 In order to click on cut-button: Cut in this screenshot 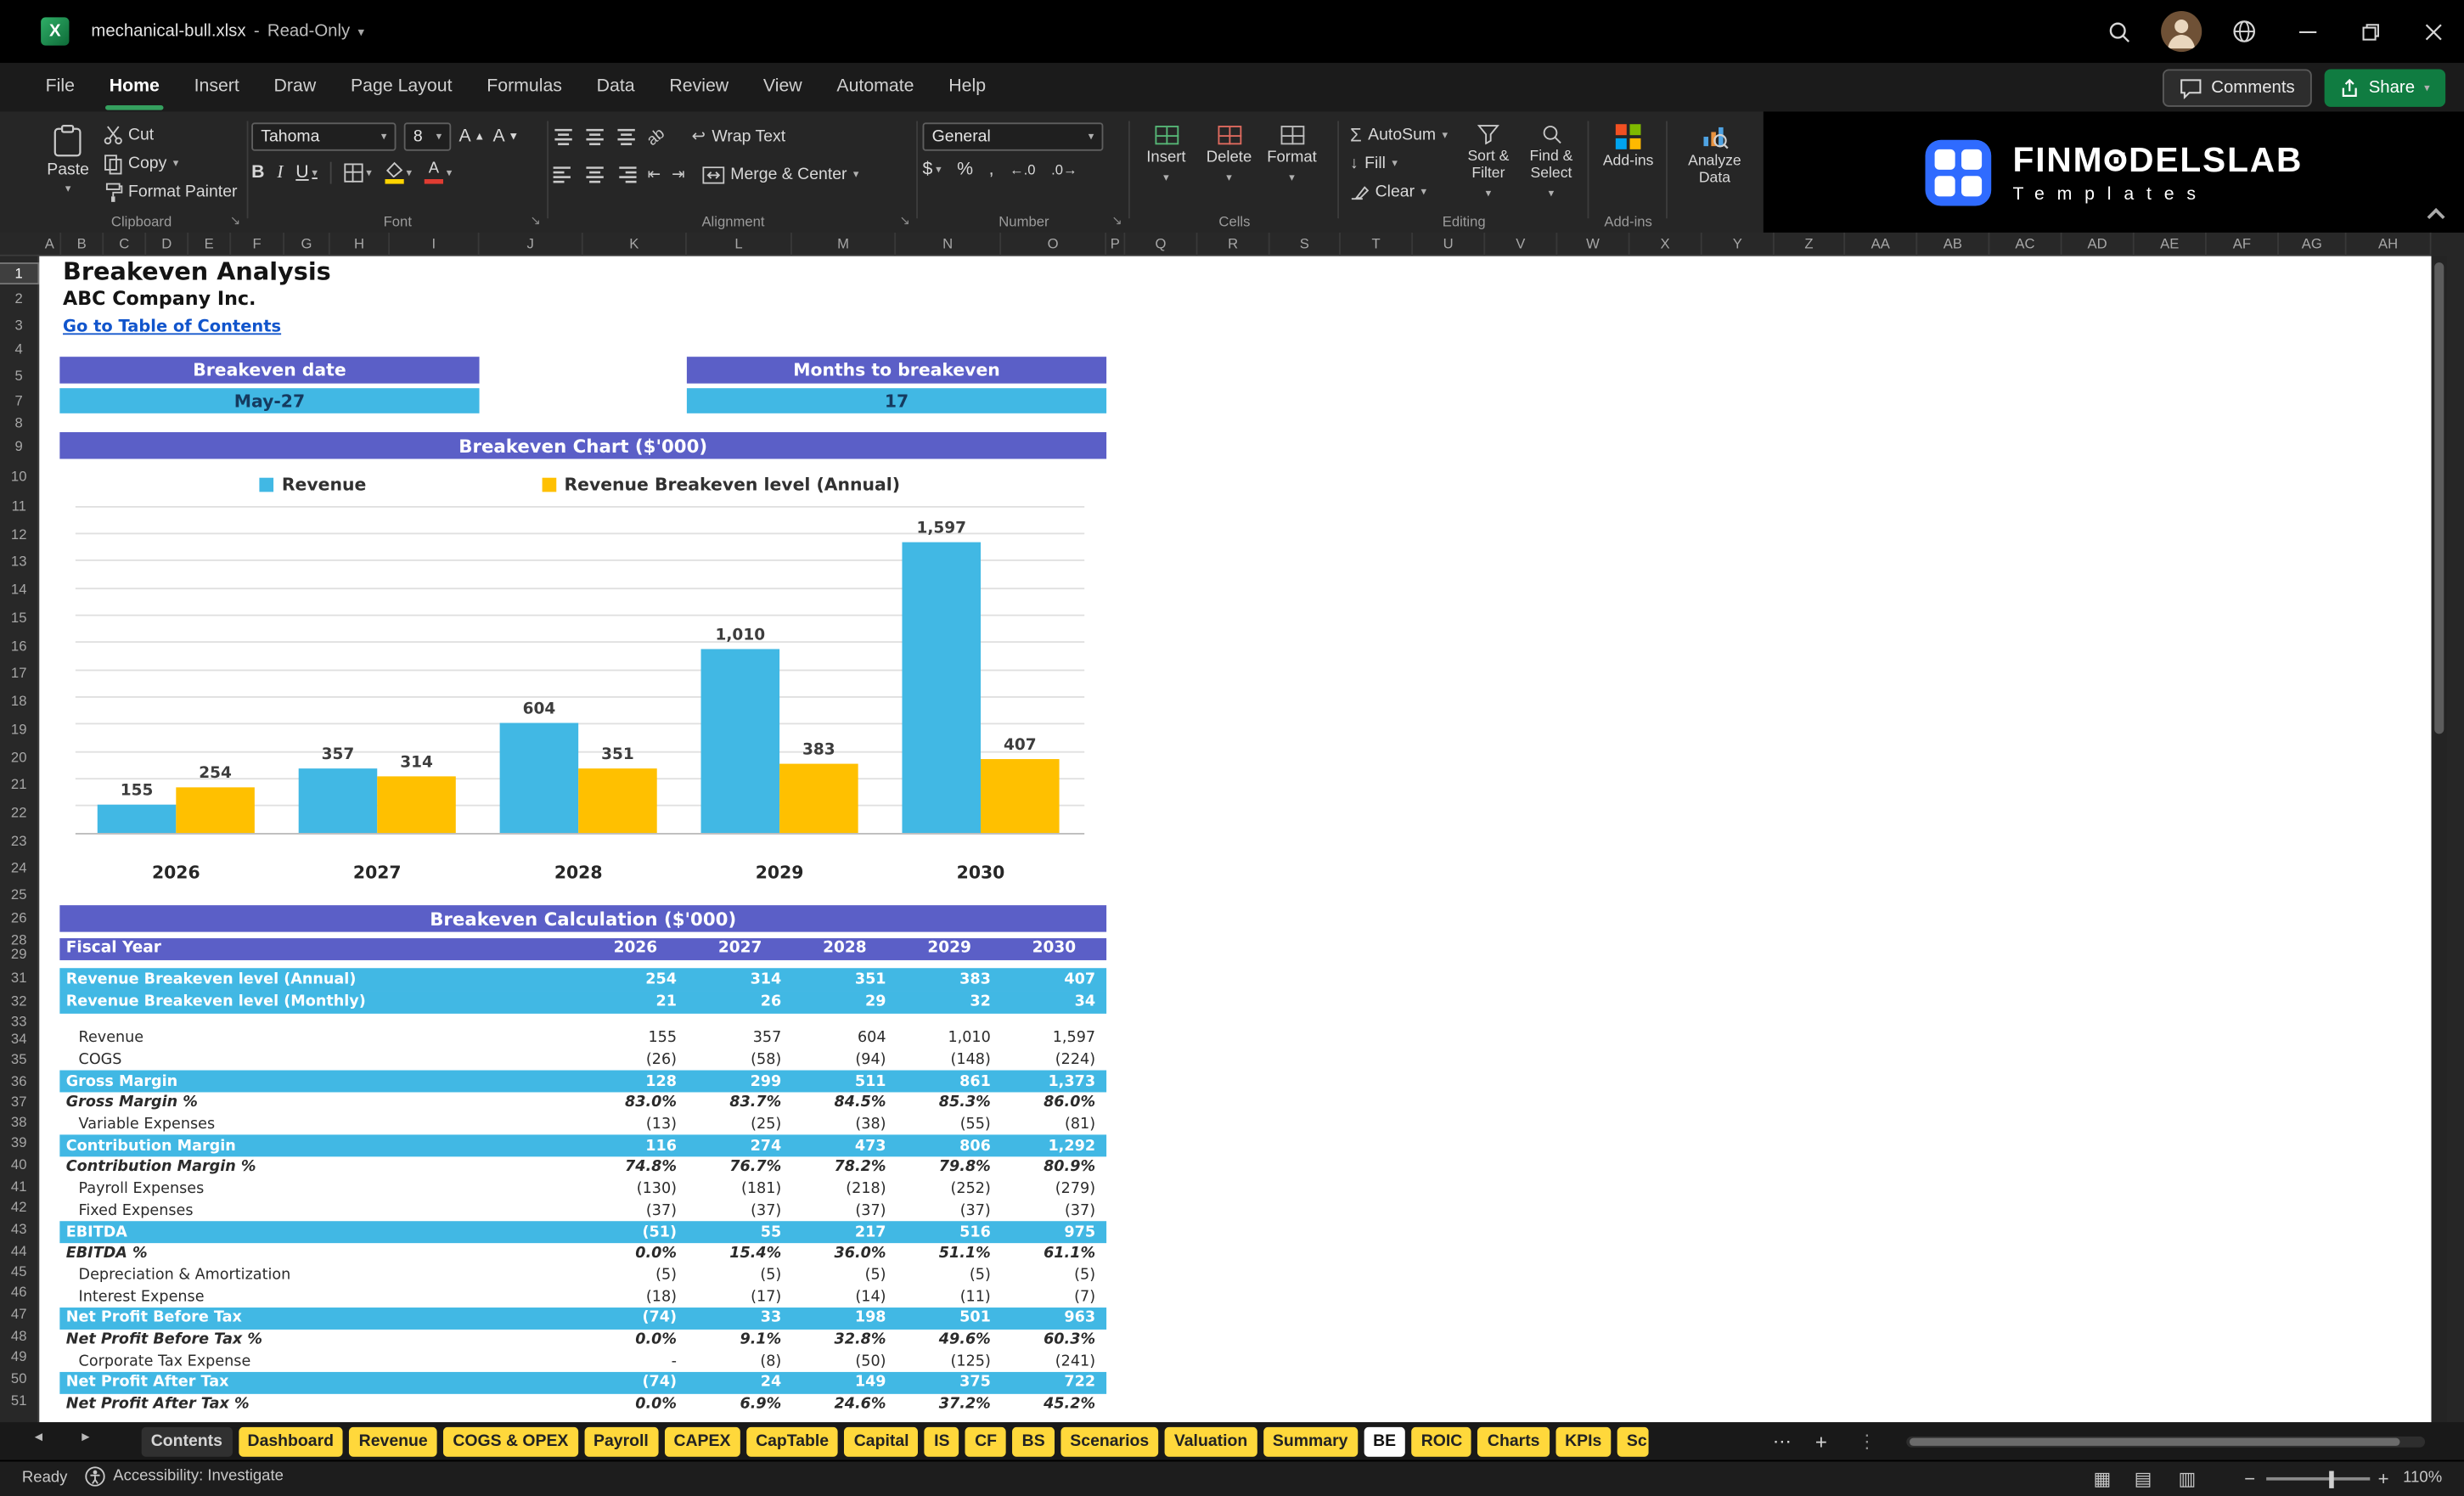, I will do `click(170, 135)`.